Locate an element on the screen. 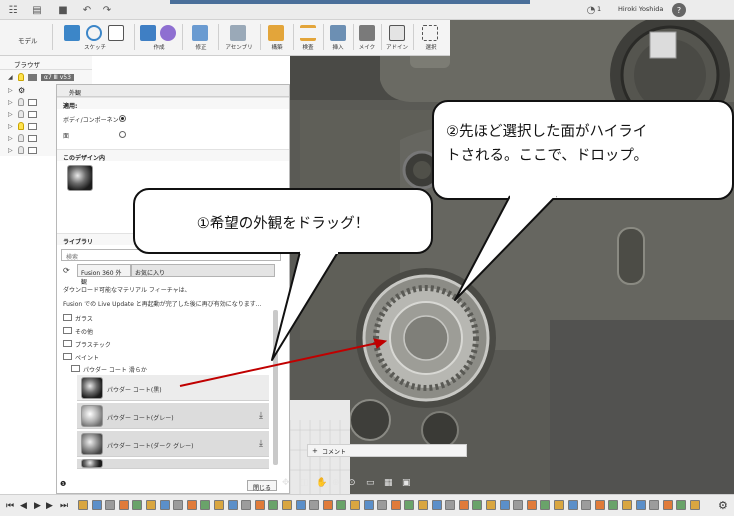 The width and height of the screenshot is (734, 516). callout-step2-tail is located at coordinates (505, 248).